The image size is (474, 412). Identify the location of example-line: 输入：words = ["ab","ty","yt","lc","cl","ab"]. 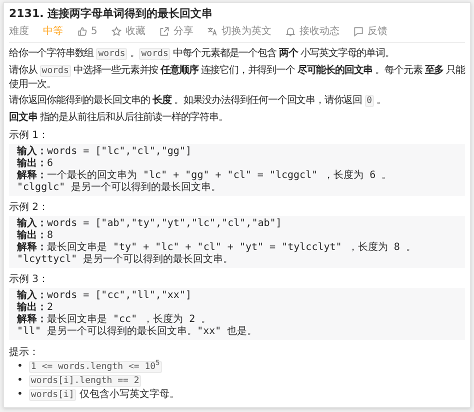
(150, 224).